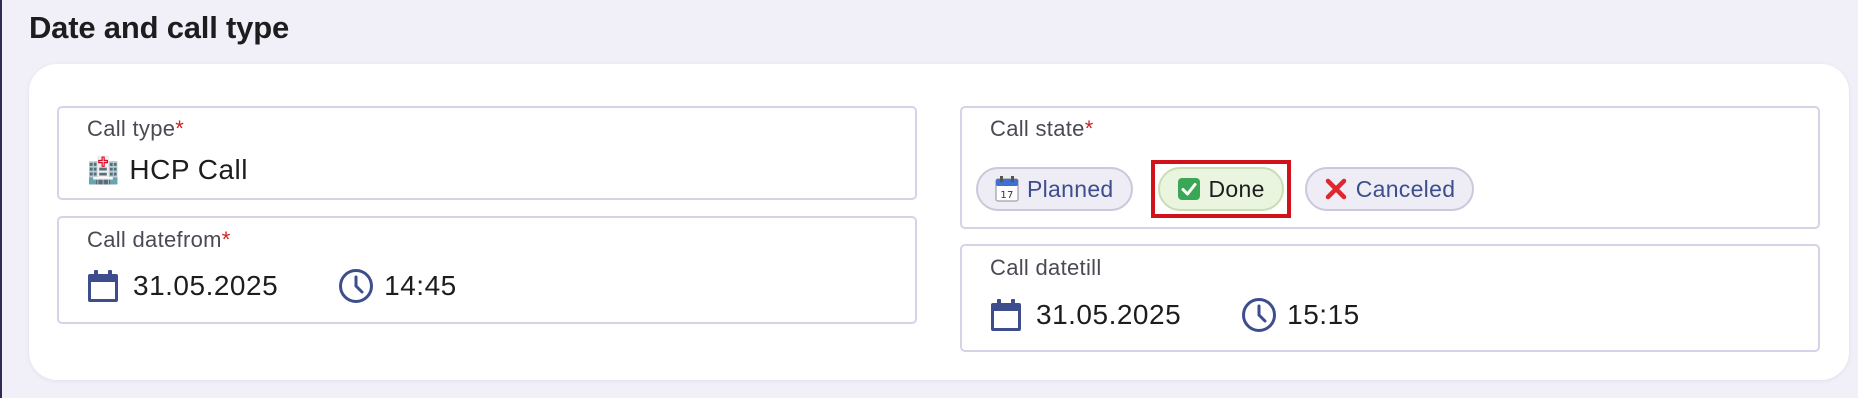  I want to click on call-datefrom-field: Call datefrom* 31.05.2025 14:45, so click(487, 270).